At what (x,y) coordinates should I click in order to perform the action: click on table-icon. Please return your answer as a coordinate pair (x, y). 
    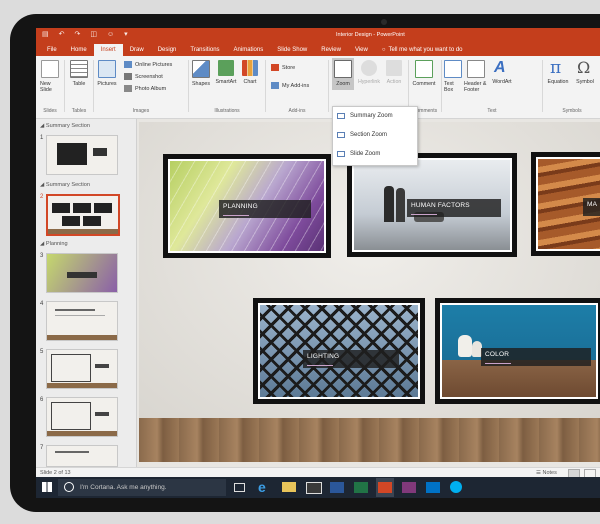
    Looking at the image, I should click on (79, 69).